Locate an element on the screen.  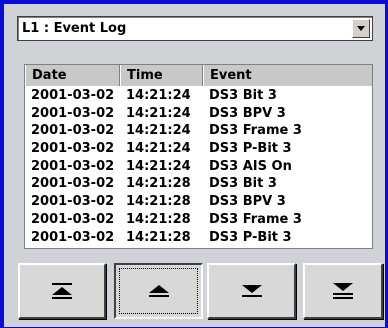
table-row: 2001-03-02 14:21:24 DS3 AIS On is located at coordinates (198, 167).